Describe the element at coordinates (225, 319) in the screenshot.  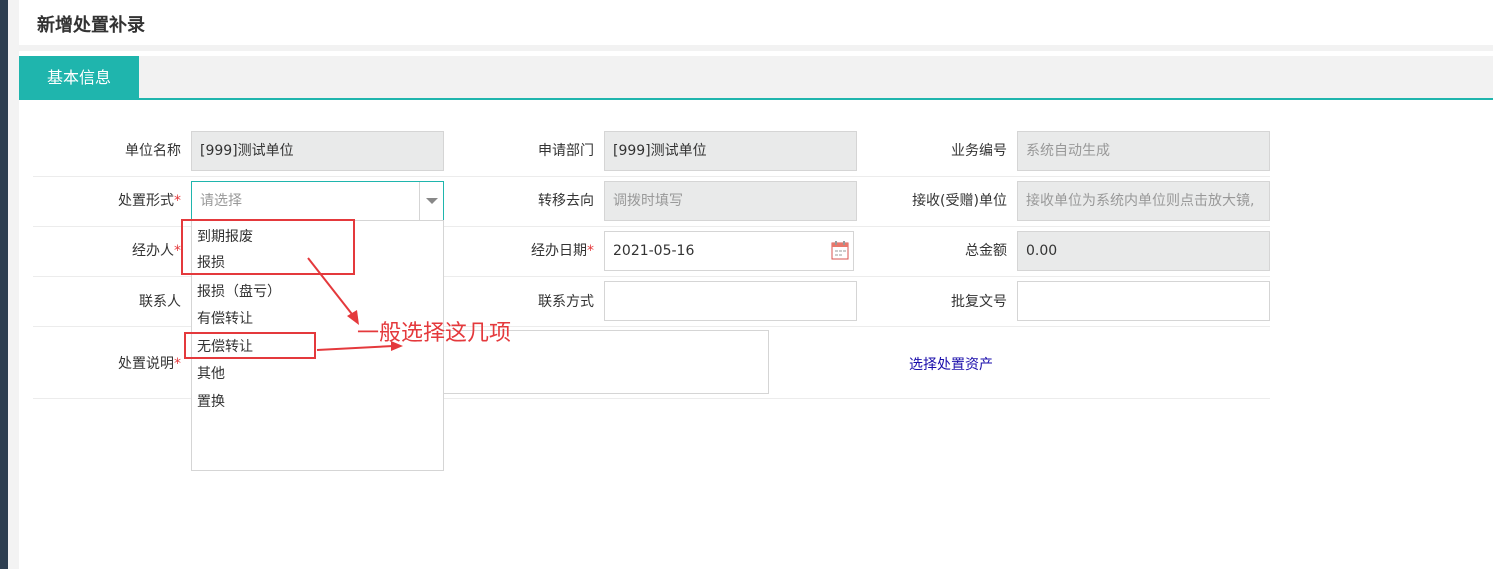
I see `dropdown-option: 有偿转让` at that location.